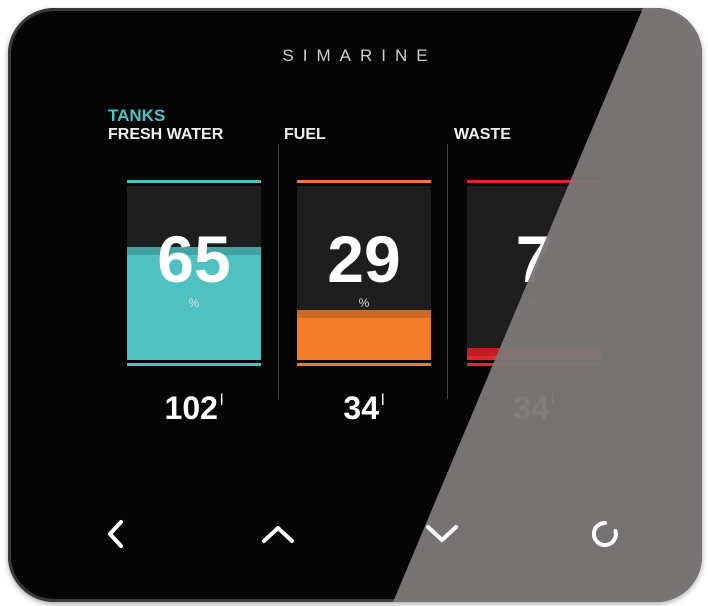 The image size is (708, 606). I want to click on tank-percent-value: 65, so click(194, 259).